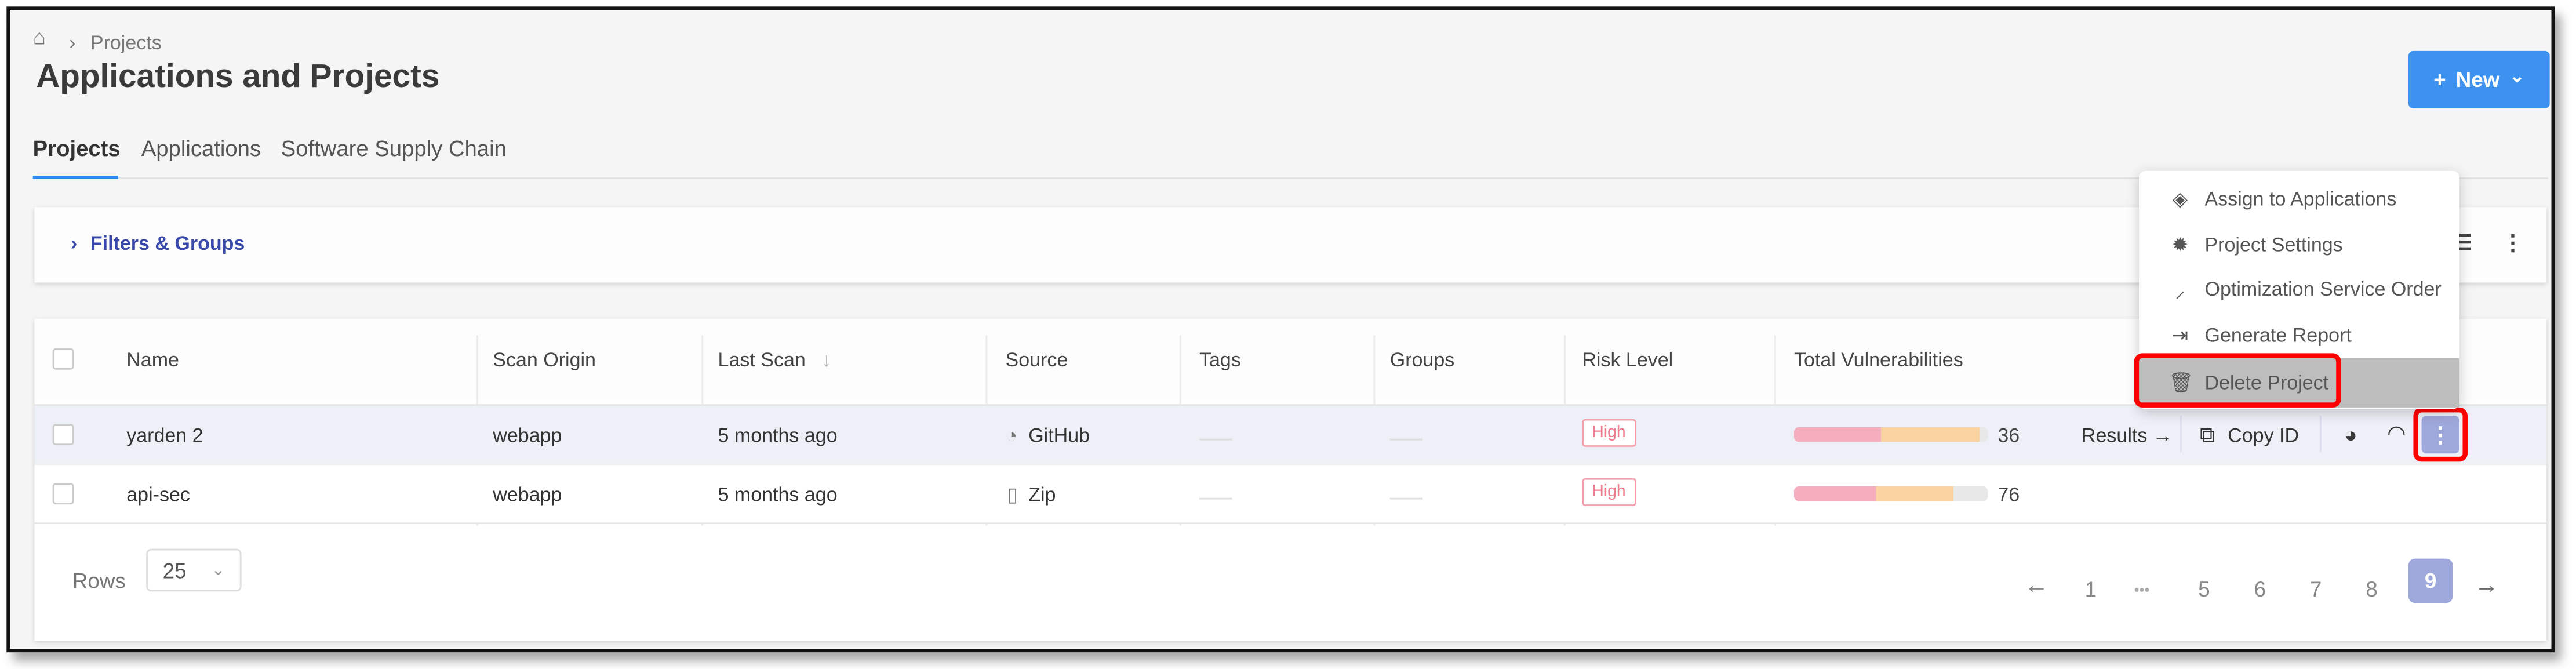 Image resolution: width=2576 pixels, height=669 pixels. What do you see at coordinates (2396, 434) in the screenshot?
I see `fingerprint-icon: ◠` at bounding box center [2396, 434].